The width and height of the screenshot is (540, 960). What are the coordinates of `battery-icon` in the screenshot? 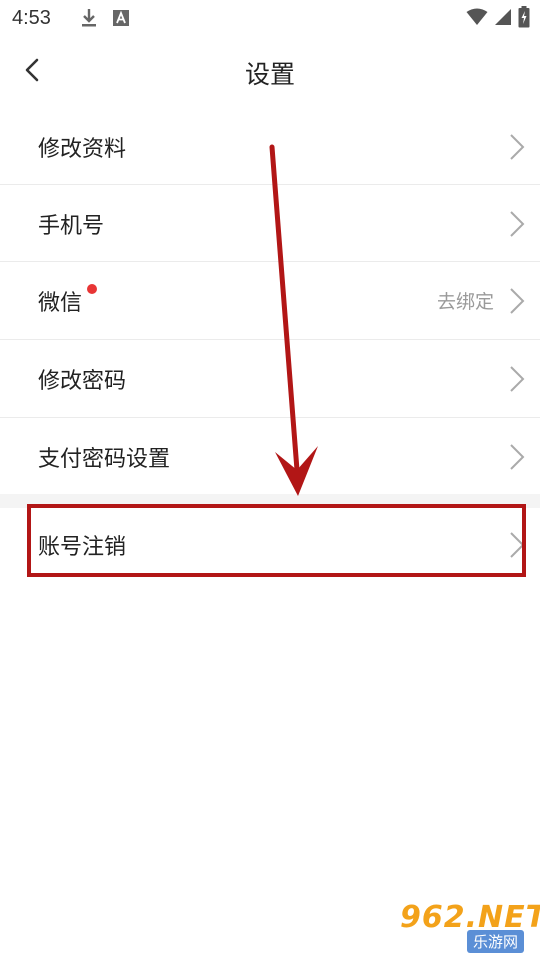 It's located at (524, 17).